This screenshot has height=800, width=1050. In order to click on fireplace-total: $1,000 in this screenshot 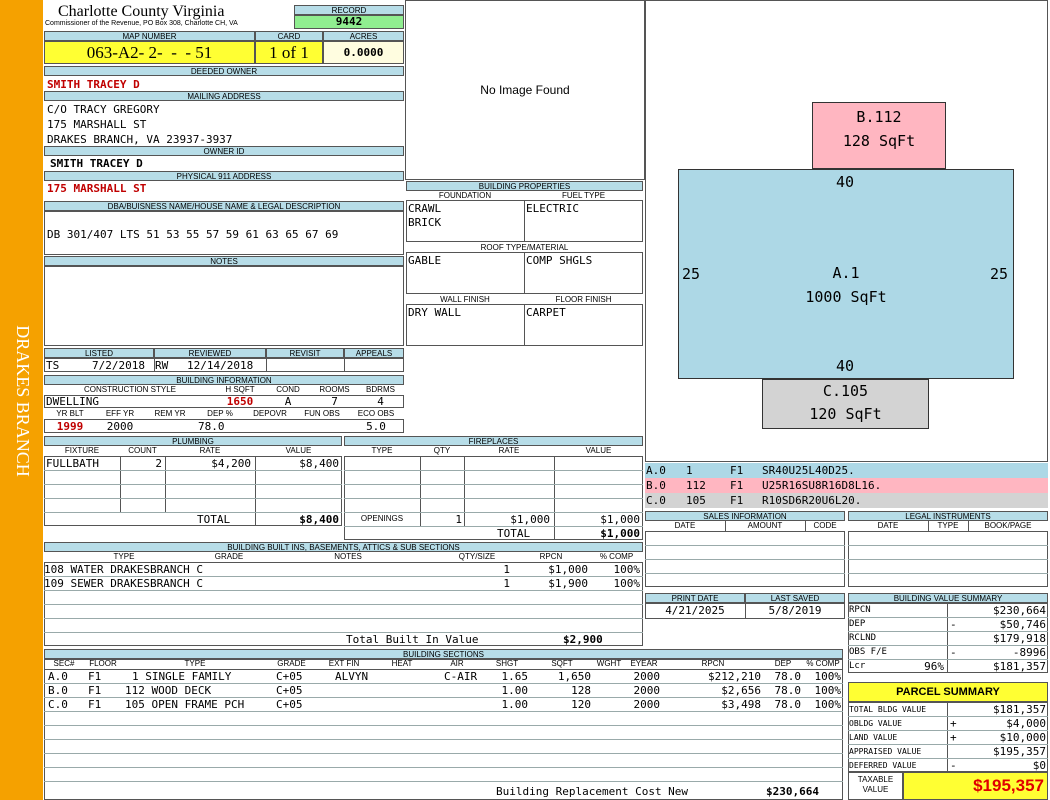, I will do `click(620, 533)`.